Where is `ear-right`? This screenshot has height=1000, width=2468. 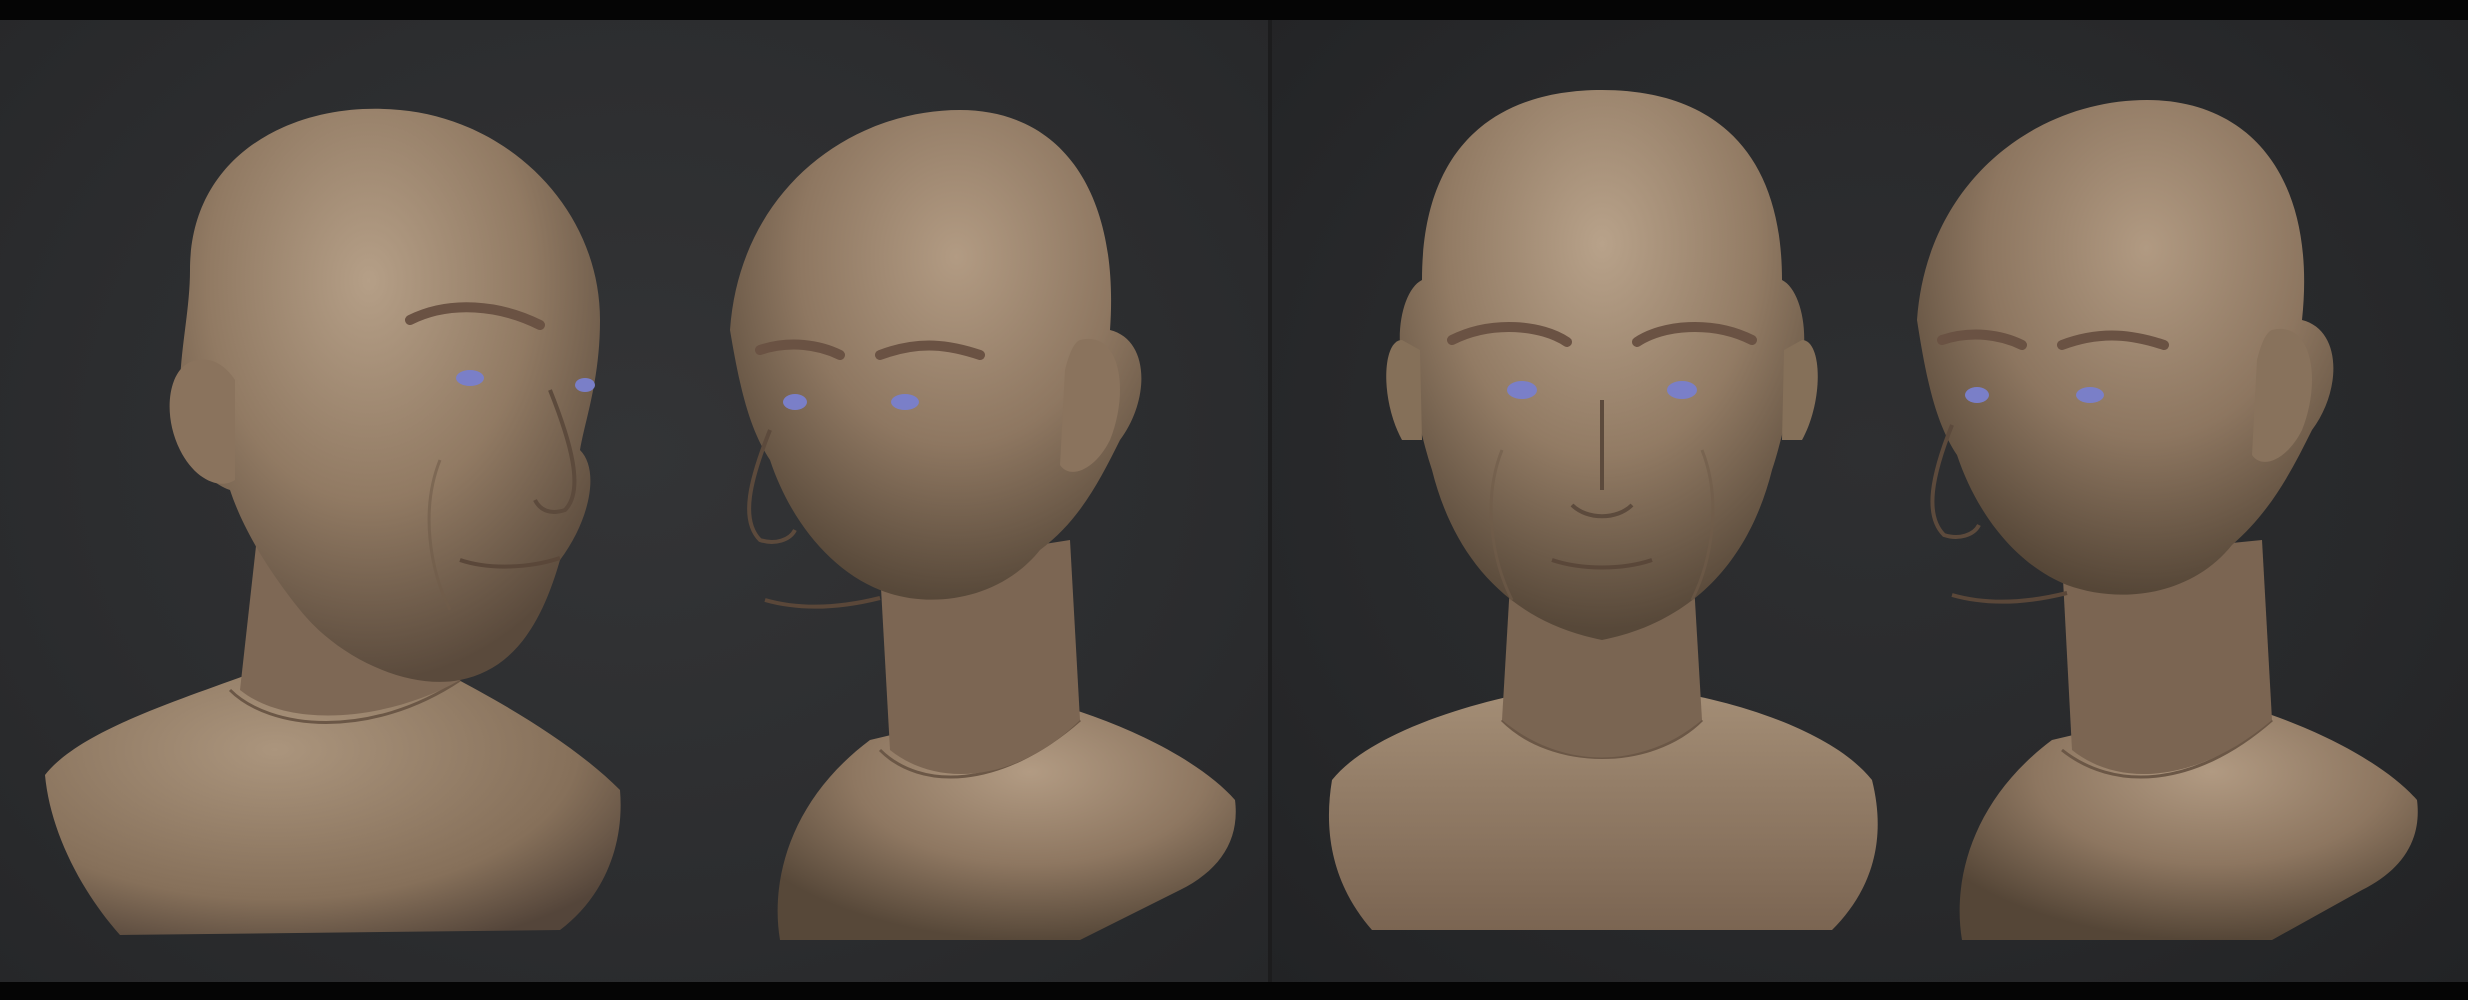 ear-right is located at coordinates (1800, 390).